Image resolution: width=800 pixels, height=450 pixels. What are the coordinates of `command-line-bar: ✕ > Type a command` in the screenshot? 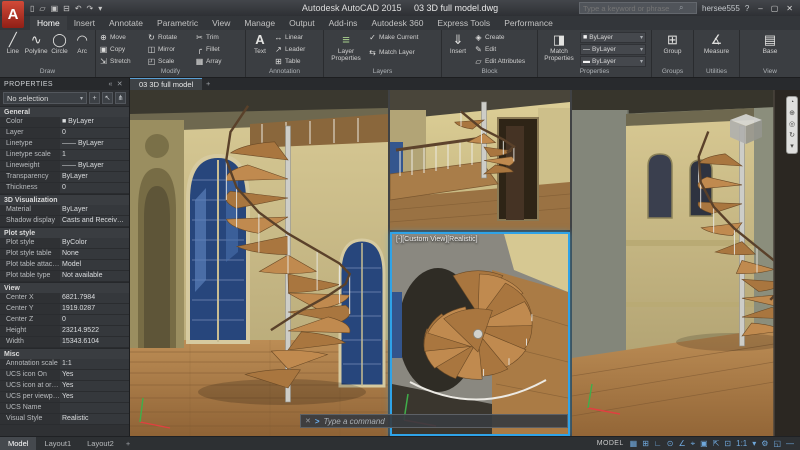 It's located at (434, 421).